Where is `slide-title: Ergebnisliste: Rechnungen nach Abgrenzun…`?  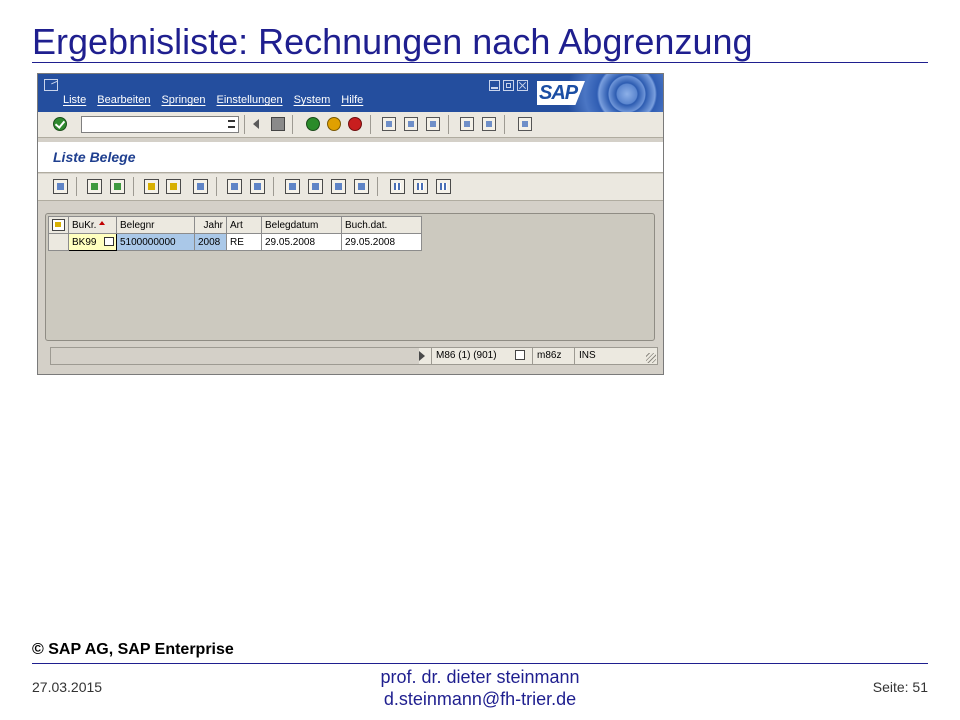
slide-title: Ergebnisliste: Rechnungen nach Abgrenzun… is located at coordinates (392, 41).